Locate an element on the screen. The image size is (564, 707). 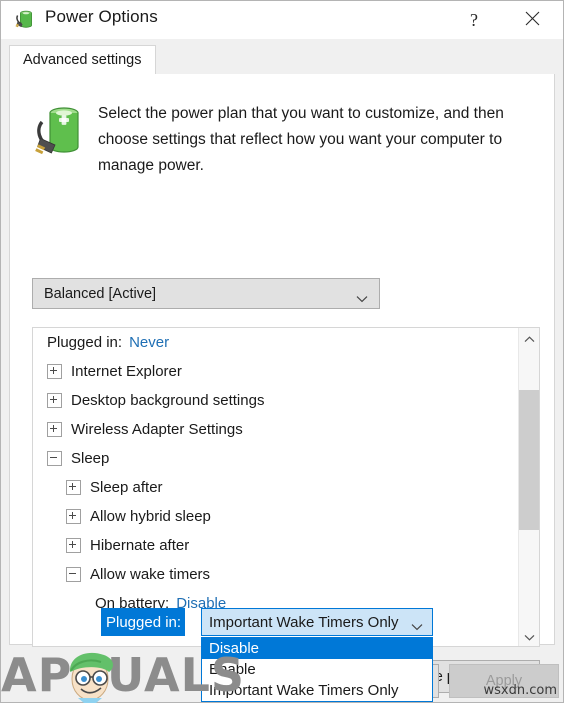
scroll-down-button is located at coordinates (529, 636).